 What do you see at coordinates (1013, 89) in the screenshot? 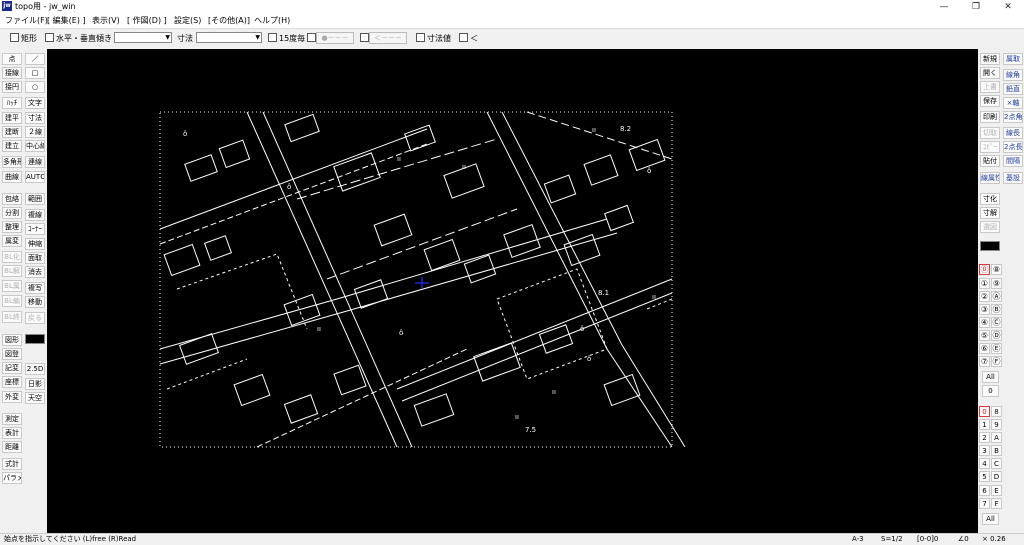
I see `vertical-button: 鉛直` at bounding box center [1013, 89].